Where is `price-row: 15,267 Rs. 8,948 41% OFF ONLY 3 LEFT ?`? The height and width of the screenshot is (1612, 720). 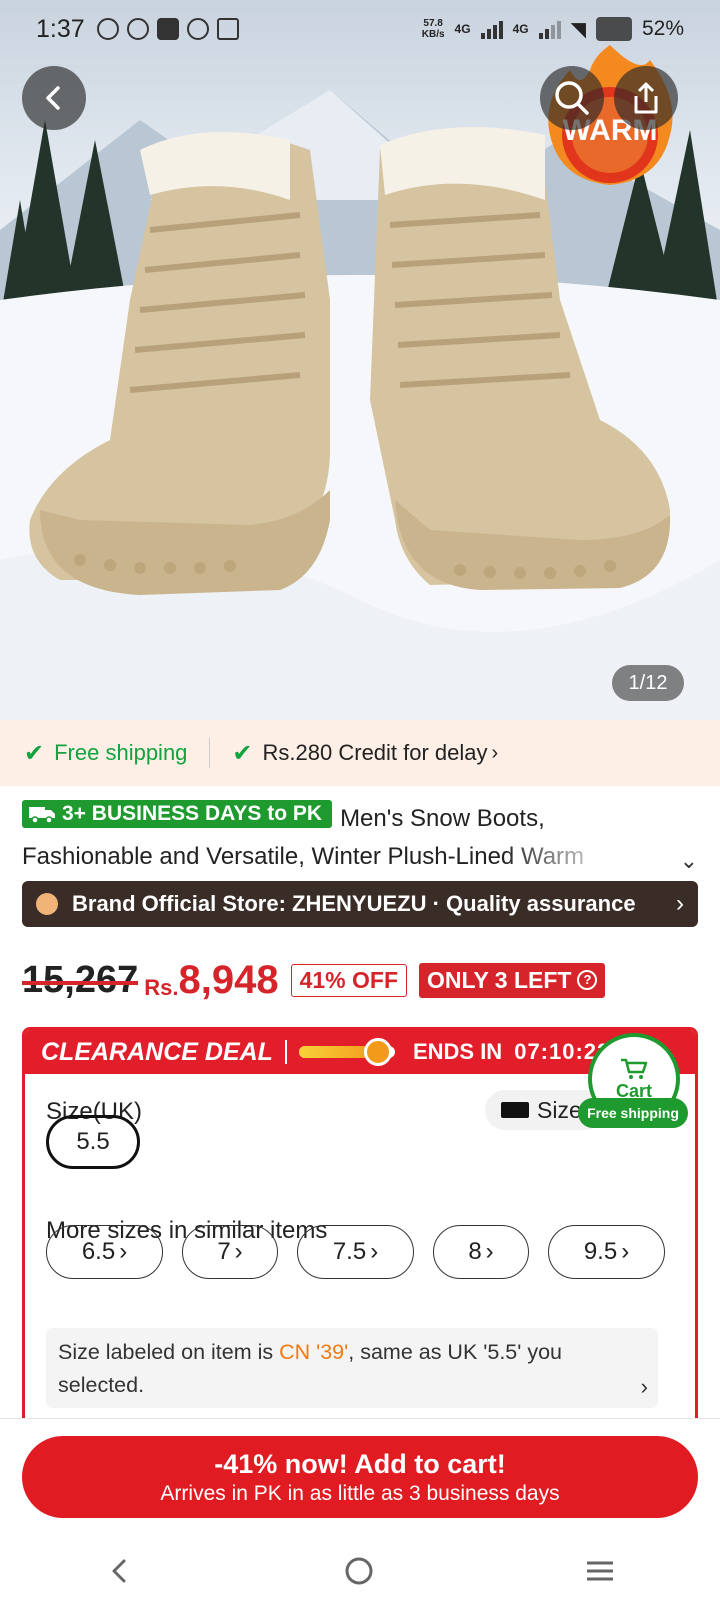 price-row: 15,267 Rs. 8,948 41% OFF ONLY 3 LEFT ? is located at coordinates (314, 980).